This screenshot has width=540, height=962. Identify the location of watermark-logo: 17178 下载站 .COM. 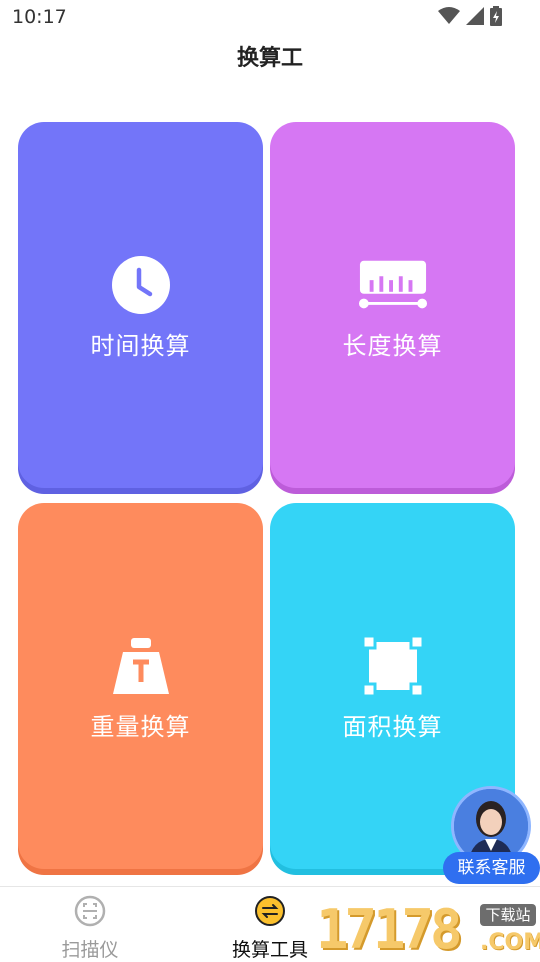
(428, 928).